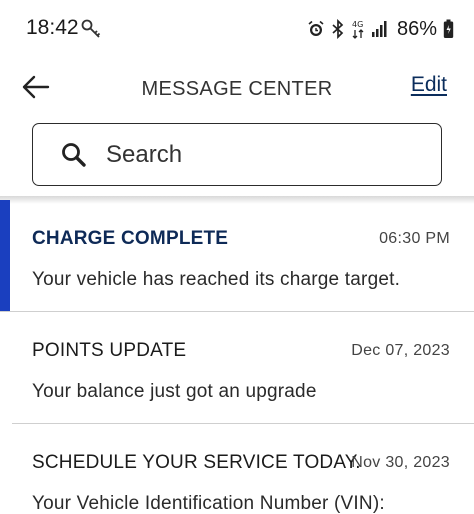 This screenshot has height=514, width=474. I want to click on page-title: MESSAGE CENTER, so click(237, 89).